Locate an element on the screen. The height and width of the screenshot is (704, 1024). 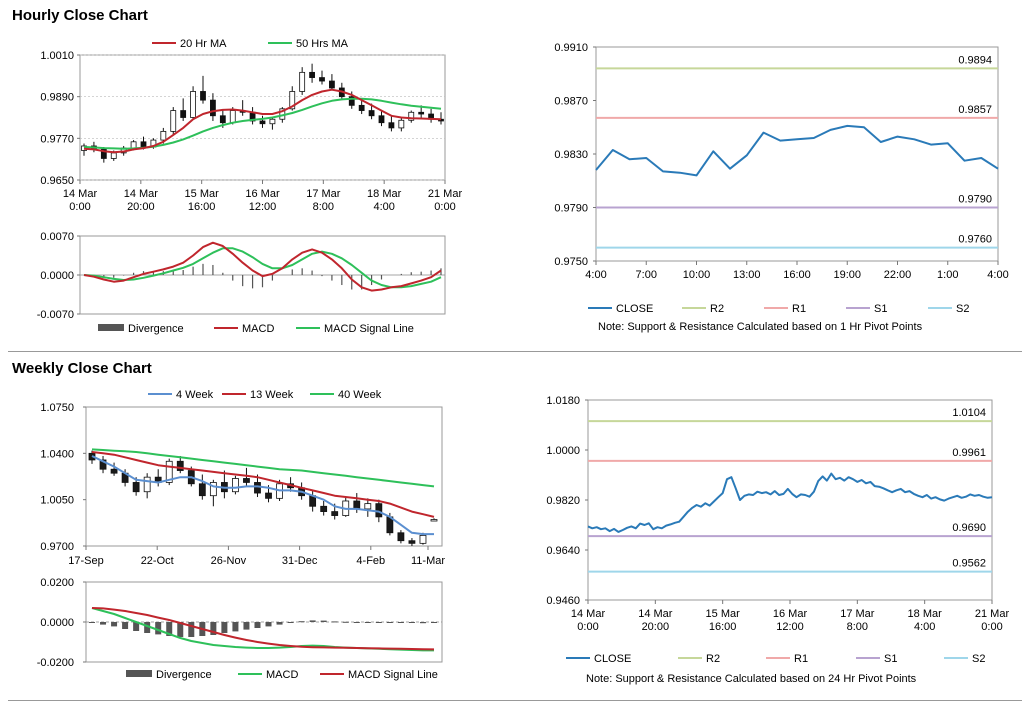
y-tick-label: 0.9830 is located at coordinates (571, 155).